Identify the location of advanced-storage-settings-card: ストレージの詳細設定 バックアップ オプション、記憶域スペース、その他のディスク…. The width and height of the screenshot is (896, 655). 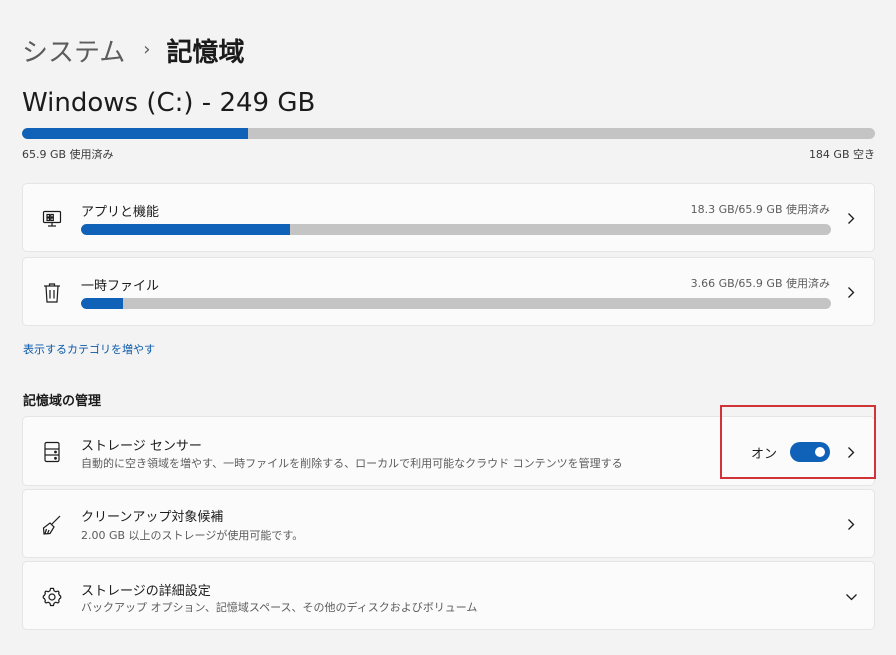
(448, 595).